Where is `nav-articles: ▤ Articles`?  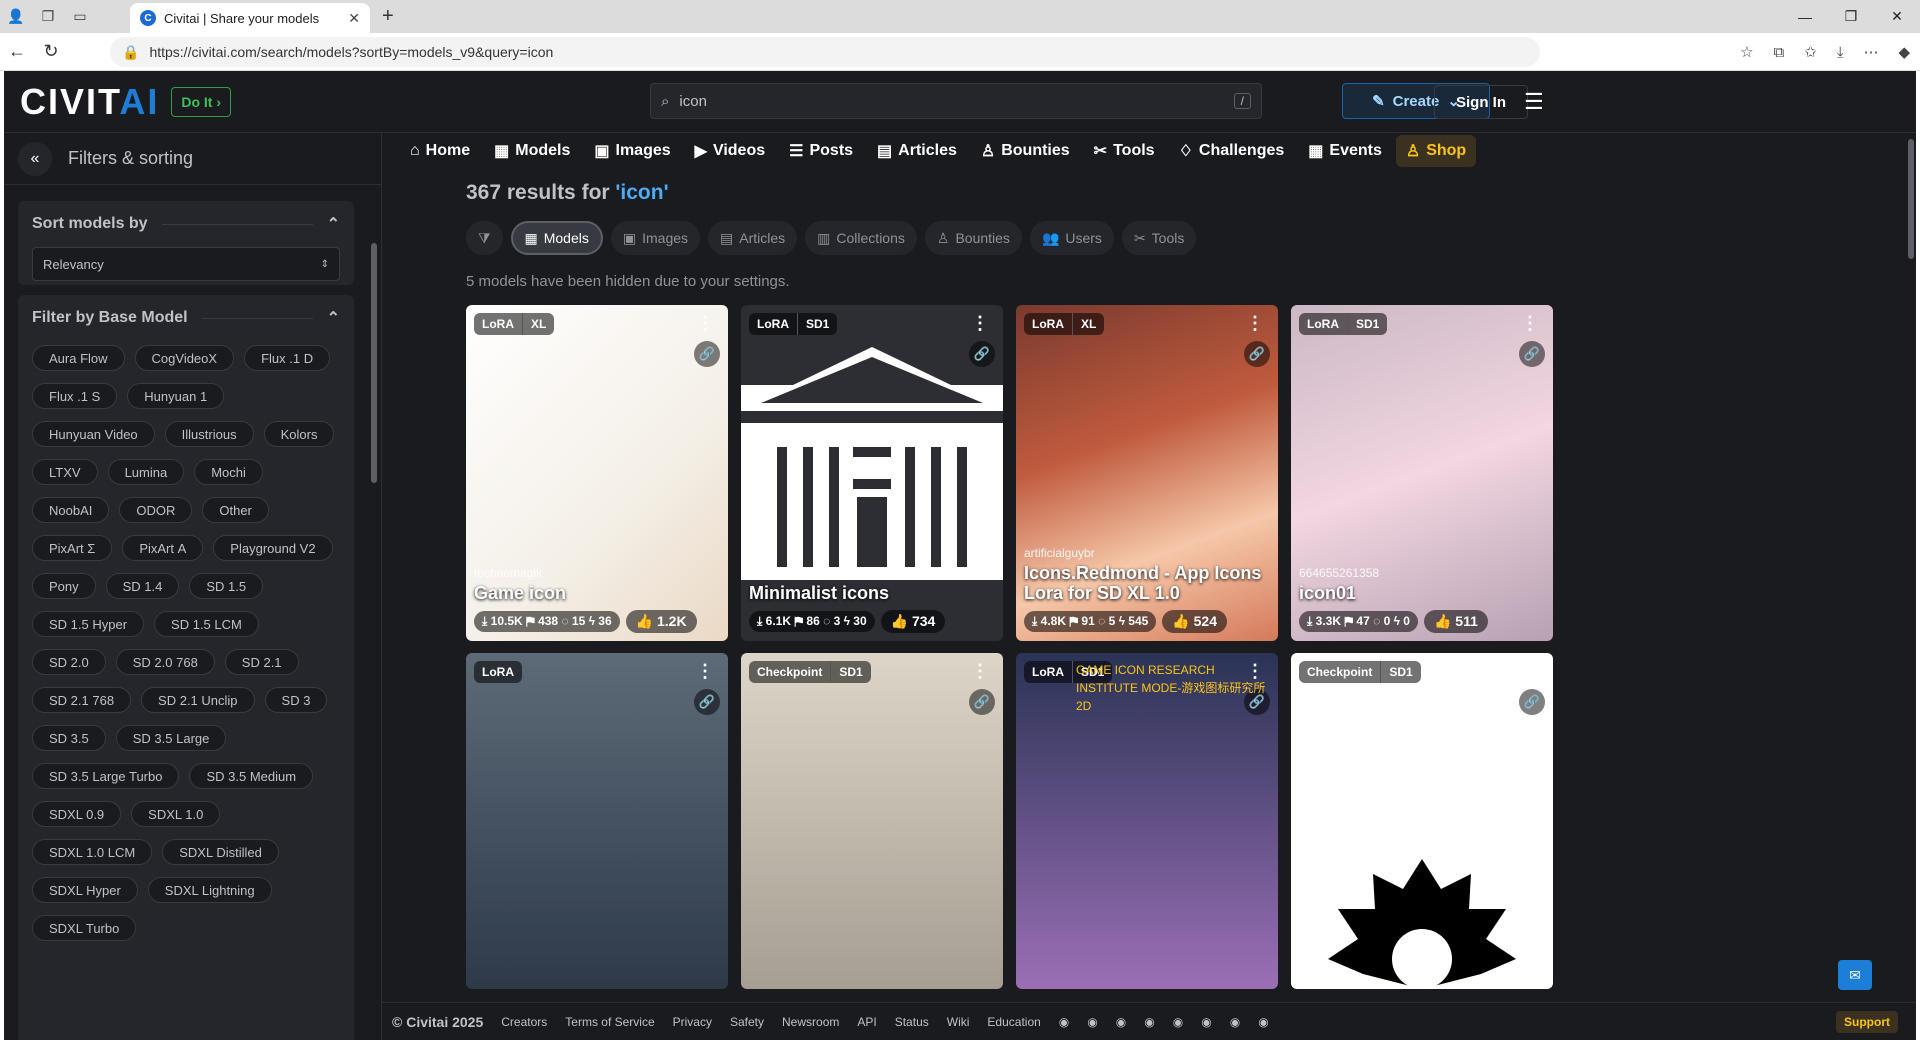
nav-articles: ▤ Articles is located at coordinates (917, 151).